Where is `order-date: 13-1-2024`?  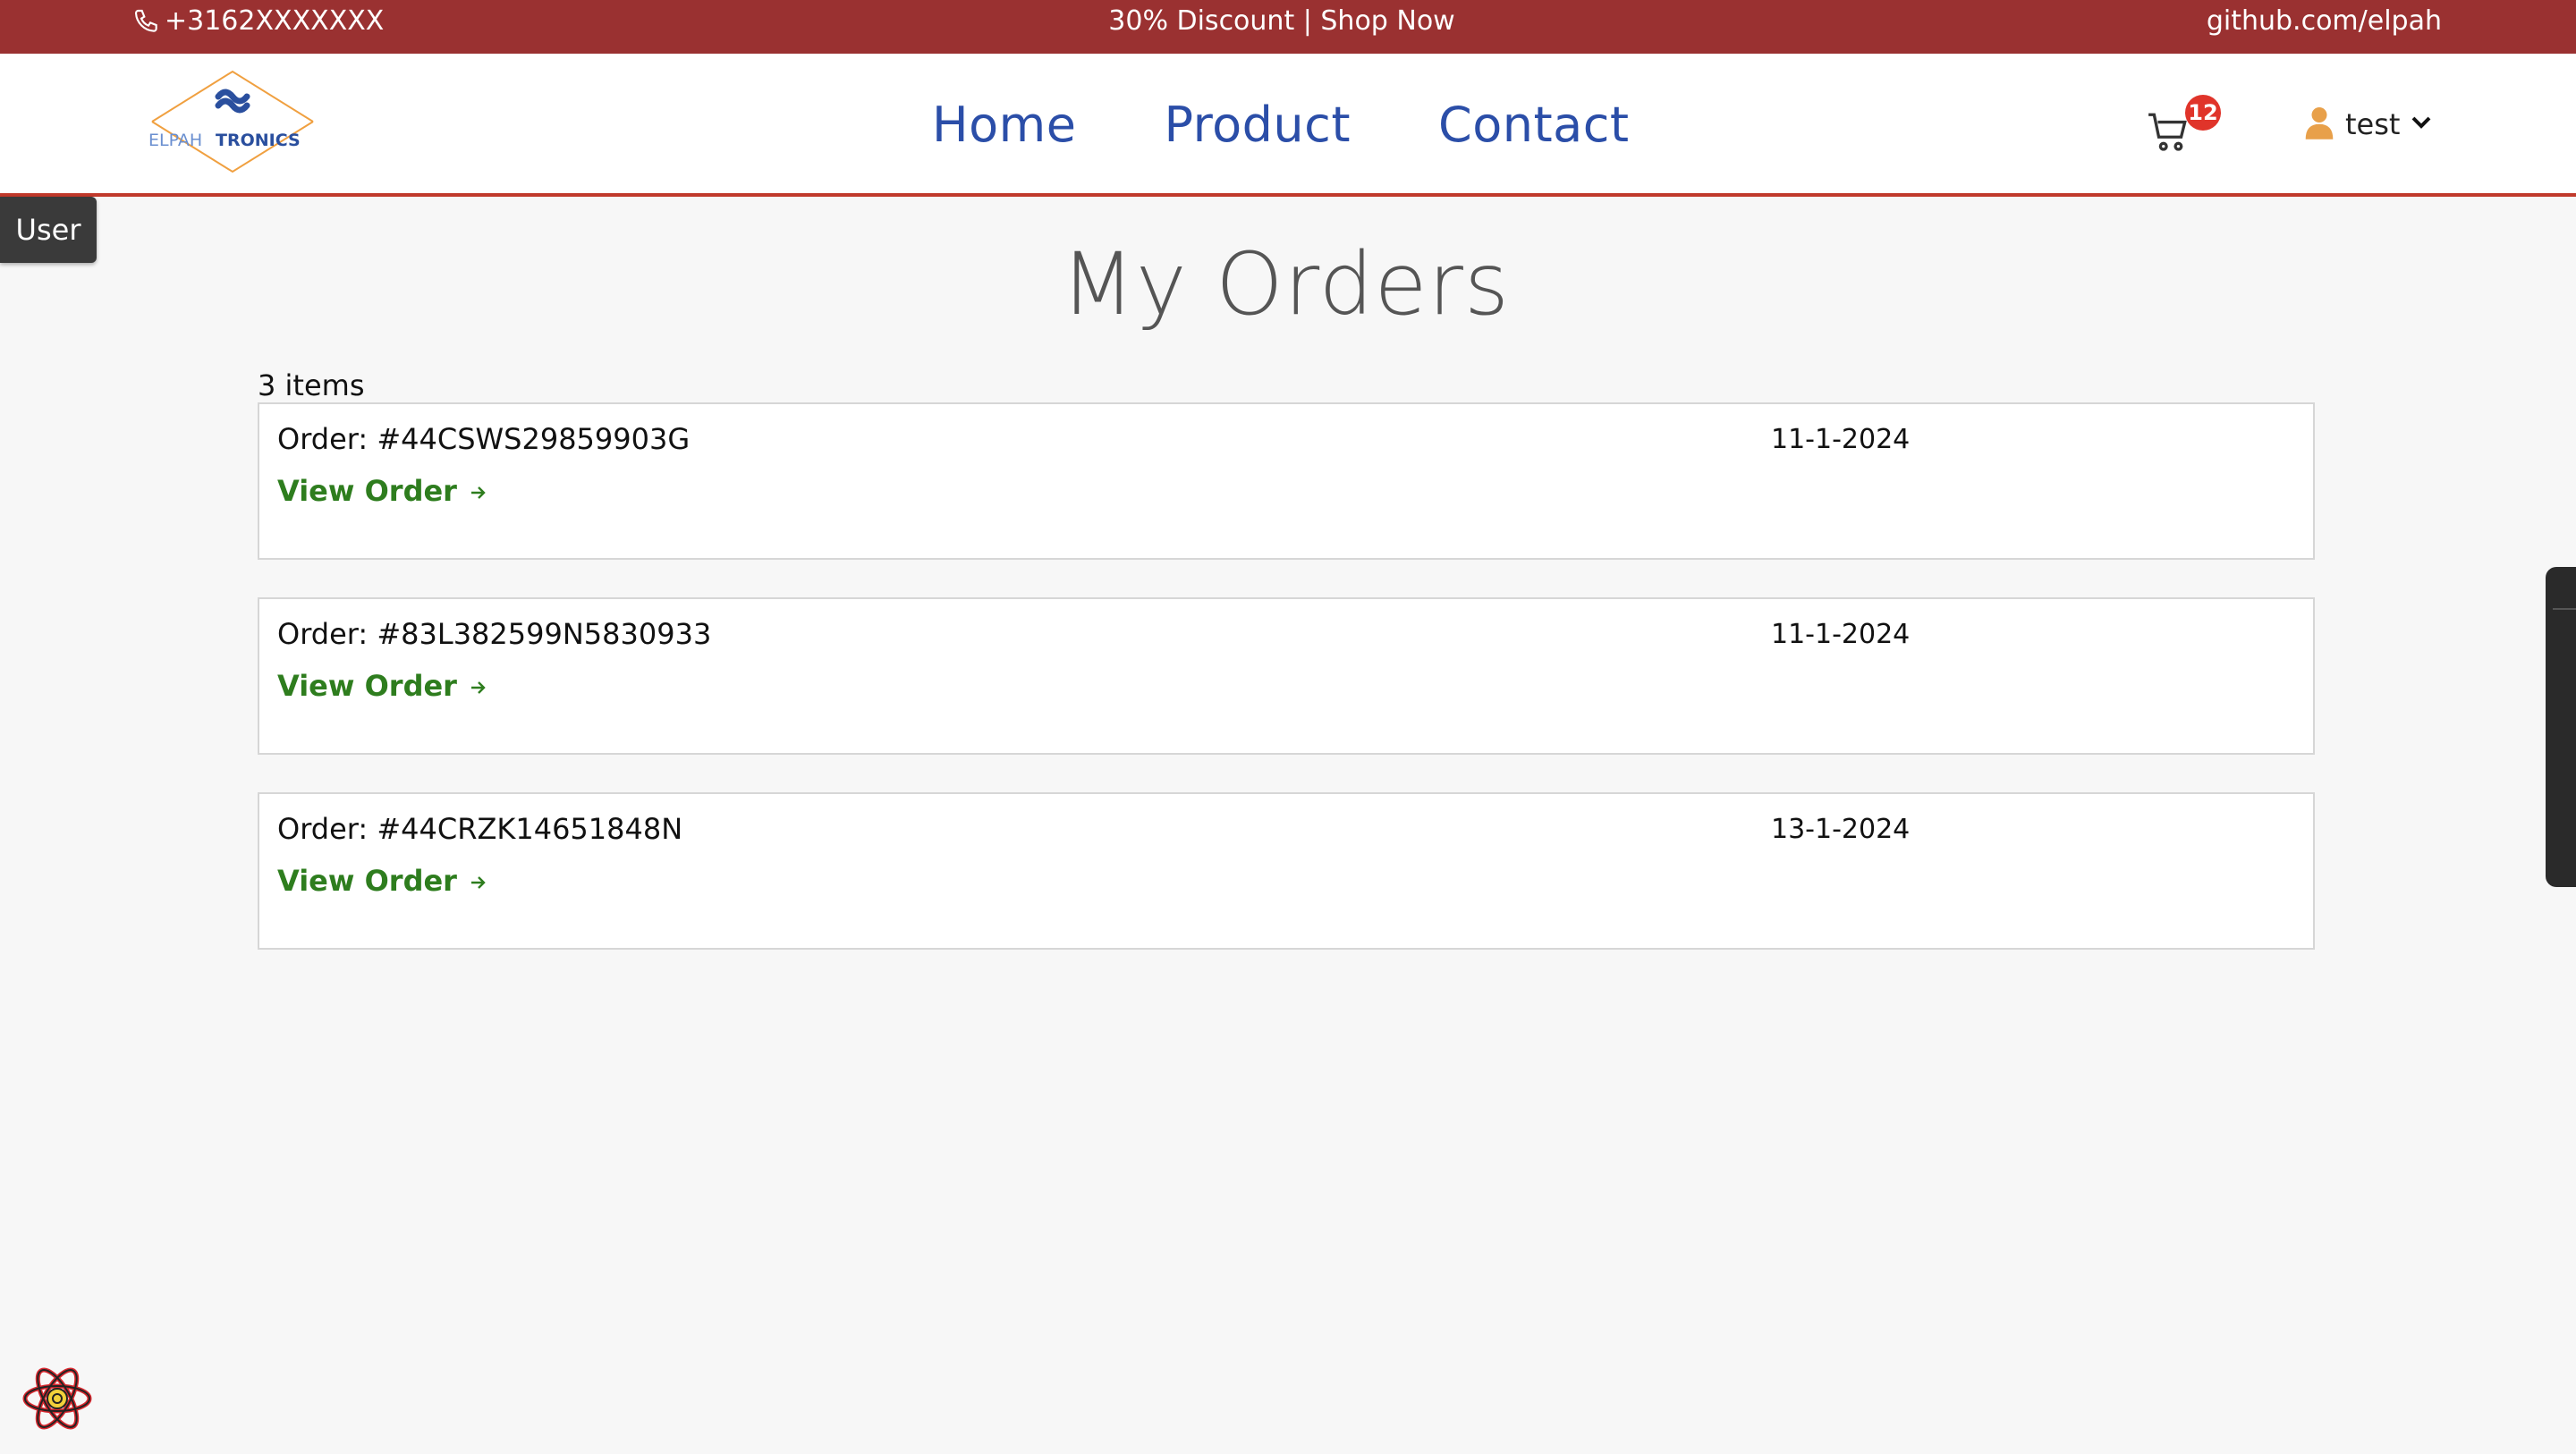
order-date: 13-1-2024 is located at coordinates (1841, 829).